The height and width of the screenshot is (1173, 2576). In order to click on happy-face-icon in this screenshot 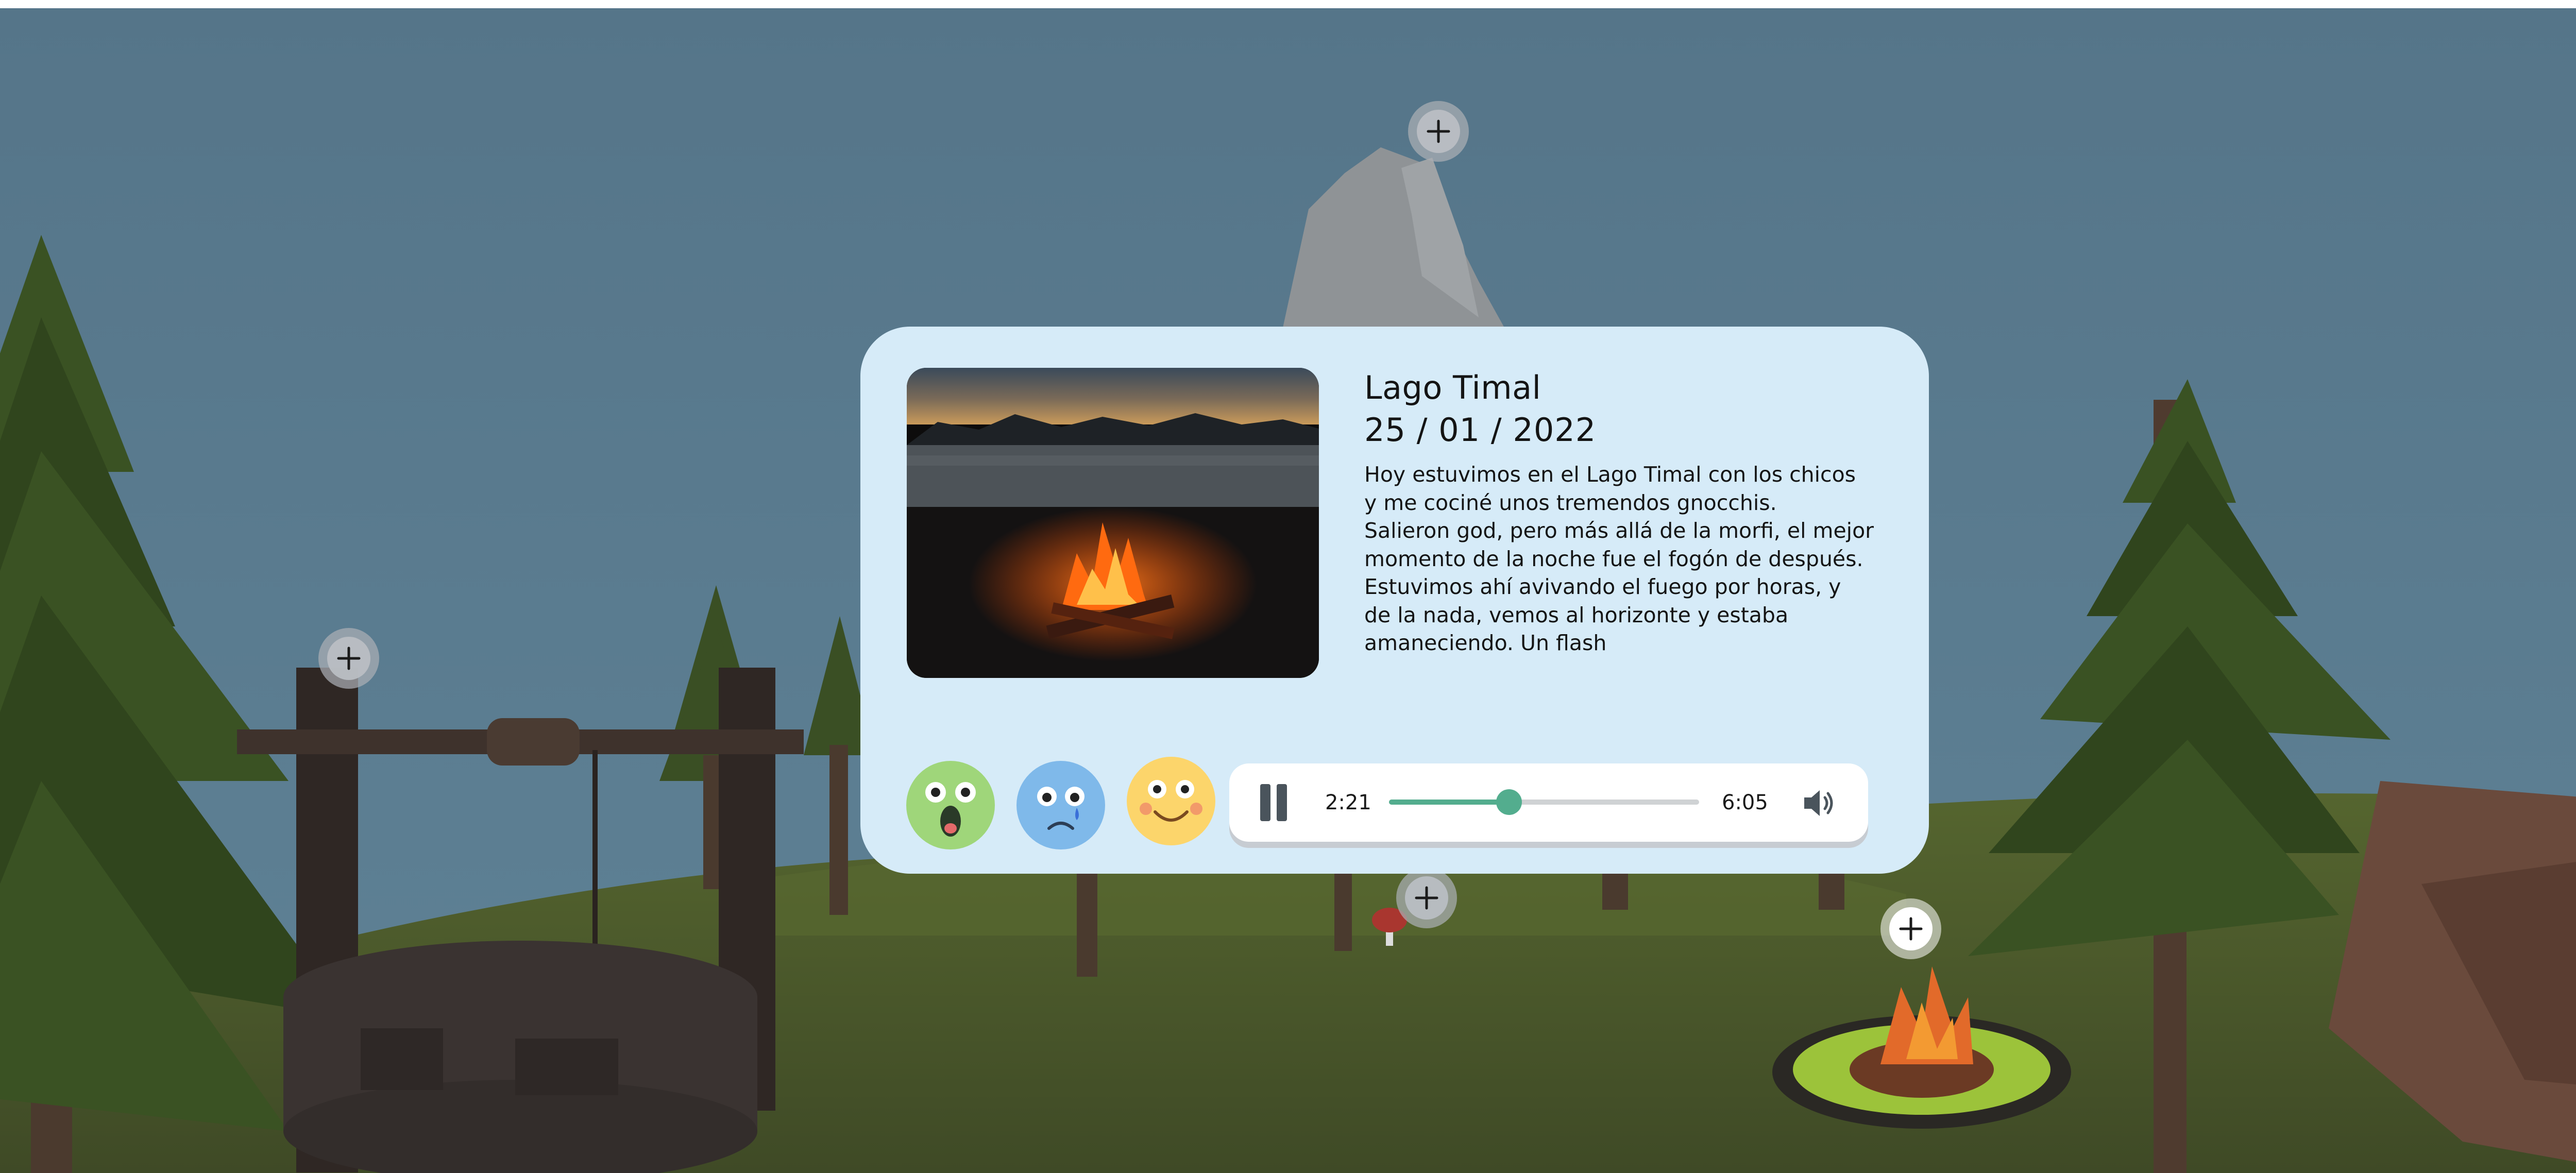, I will do `click(1171, 801)`.